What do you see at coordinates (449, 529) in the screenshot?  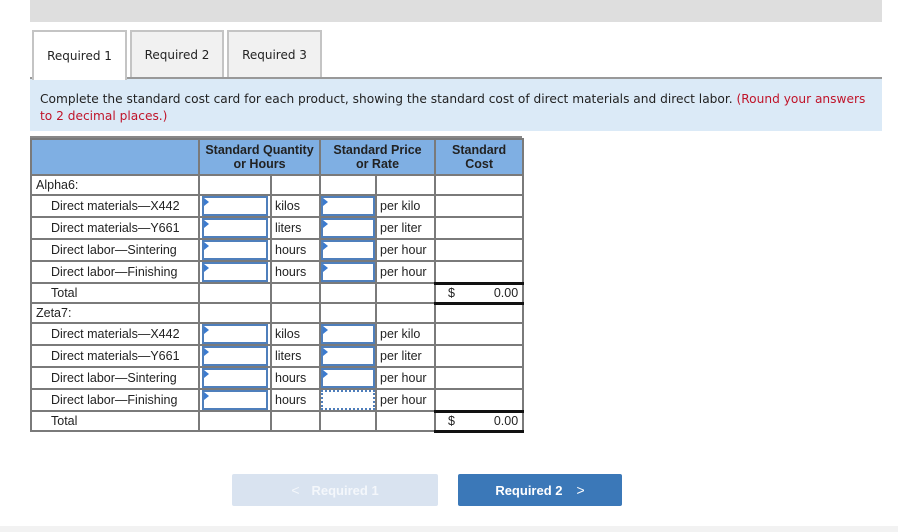 I see `bottom-divider` at bounding box center [449, 529].